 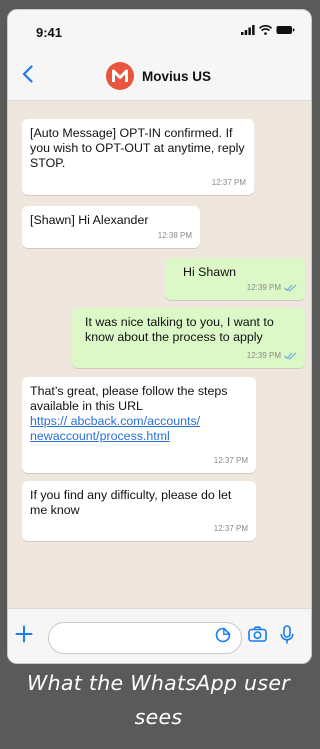 What do you see at coordinates (248, 30) in the screenshot?
I see `signal-icon` at bounding box center [248, 30].